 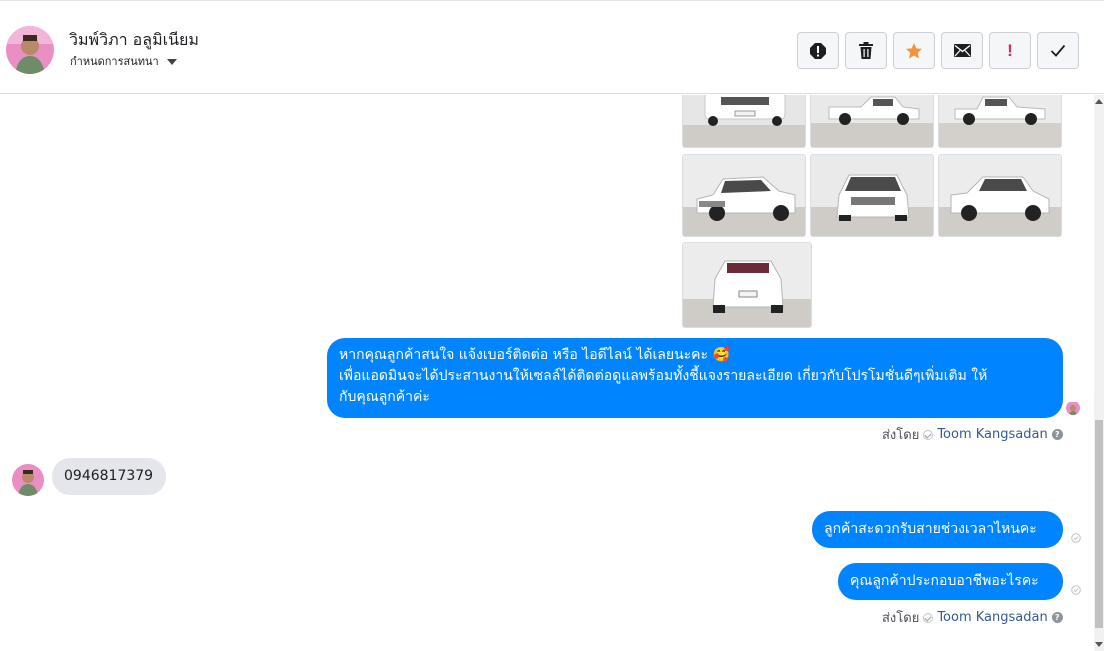 What do you see at coordinates (1099, 373) in the screenshot?
I see `thread-scrollbar` at bounding box center [1099, 373].